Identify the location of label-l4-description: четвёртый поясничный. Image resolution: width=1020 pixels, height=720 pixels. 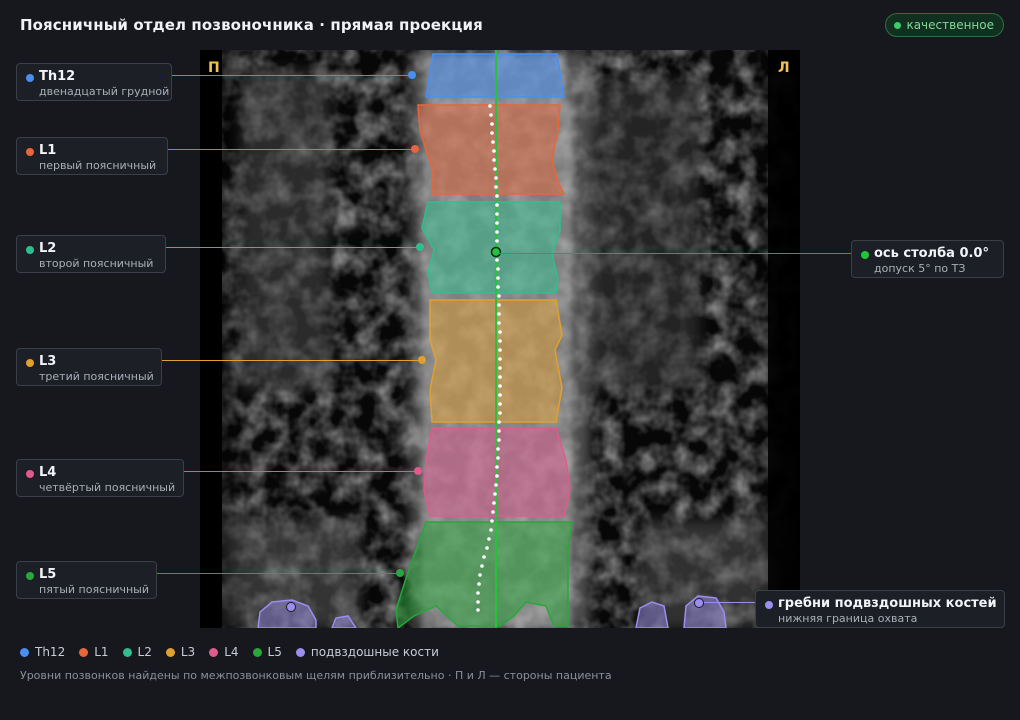
(107, 487).